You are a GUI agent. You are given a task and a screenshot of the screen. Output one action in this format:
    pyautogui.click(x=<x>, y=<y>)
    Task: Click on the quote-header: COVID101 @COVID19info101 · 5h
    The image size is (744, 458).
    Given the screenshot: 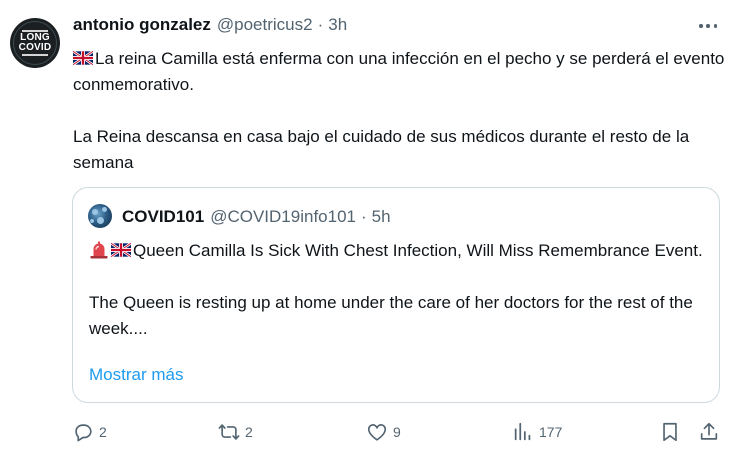 What is the action you would take?
    pyautogui.click(x=256, y=217)
    